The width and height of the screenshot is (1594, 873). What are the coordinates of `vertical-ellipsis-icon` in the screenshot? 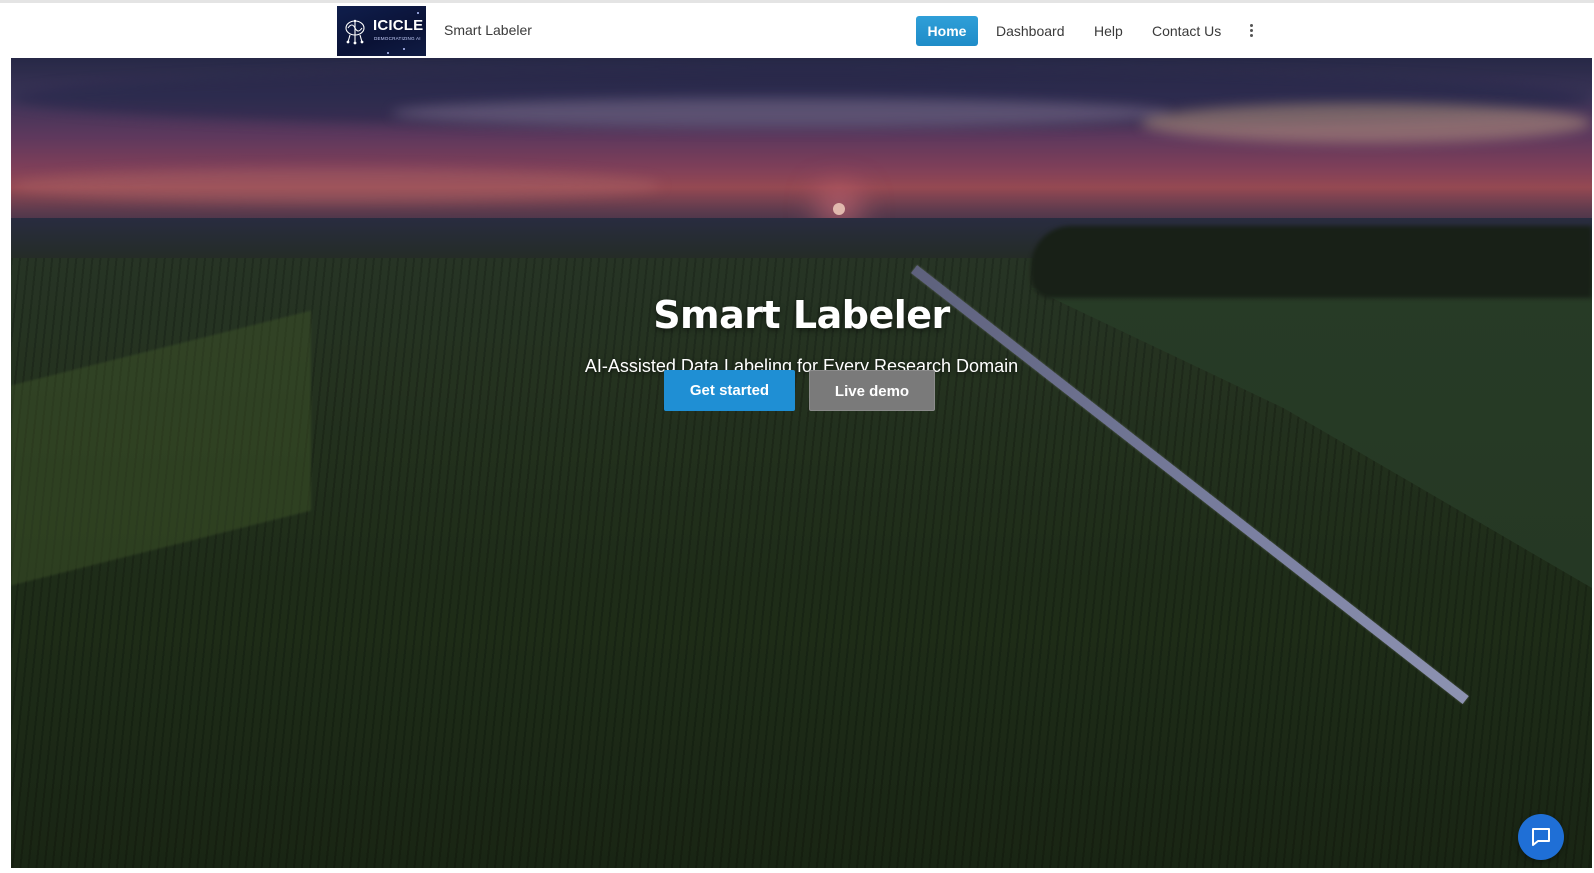 It's located at (1251, 32).